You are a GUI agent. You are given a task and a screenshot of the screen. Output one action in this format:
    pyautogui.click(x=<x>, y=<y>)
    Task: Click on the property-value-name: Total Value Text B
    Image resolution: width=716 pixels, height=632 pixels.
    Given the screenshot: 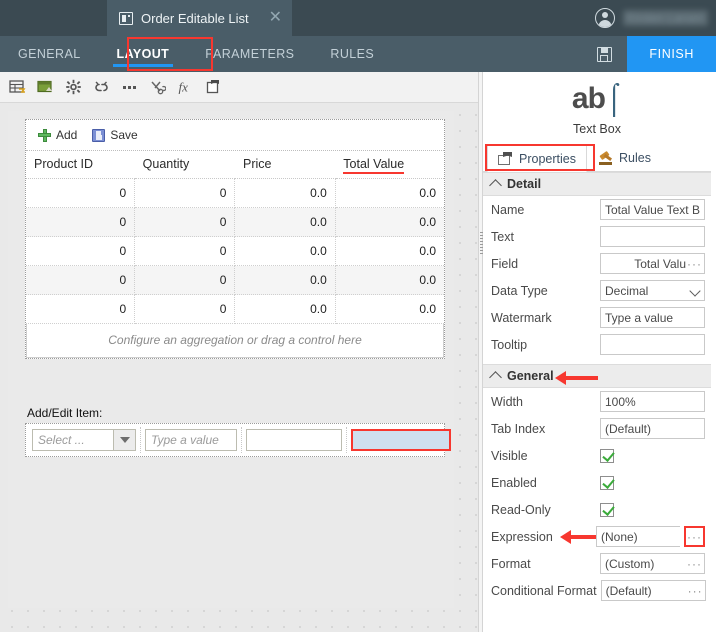 What is the action you would take?
    pyautogui.click(x=652, y=209)
    